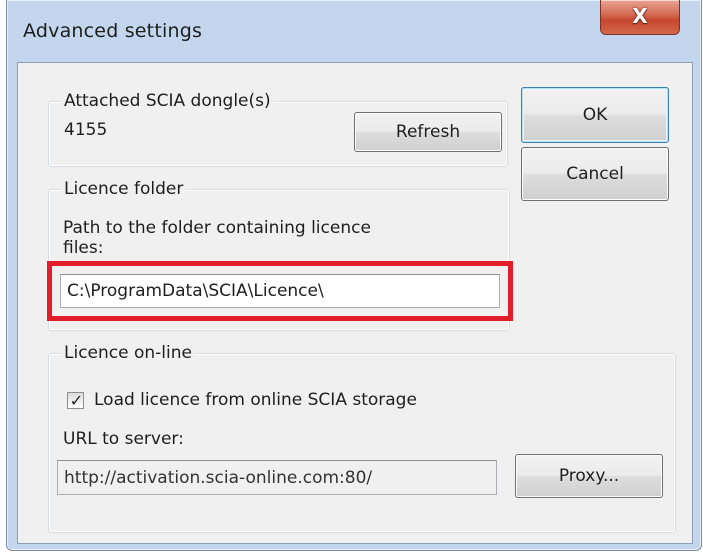 The width and height of the screenshot is (703, 553). I want to click on dongle-group-legend: Attached SCIA dongle(s), so click(167, 101).